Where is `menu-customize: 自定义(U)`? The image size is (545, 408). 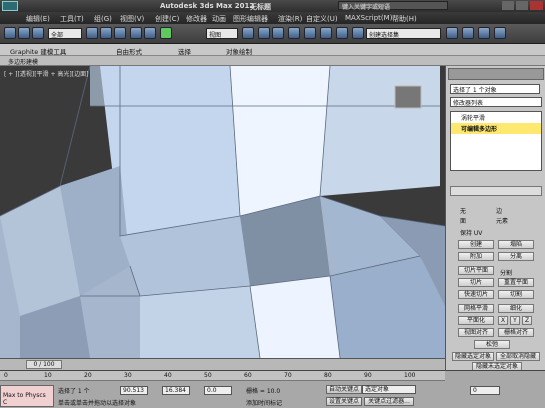
menu-customize: 自定义(U) is located at coordinates (322, 19).